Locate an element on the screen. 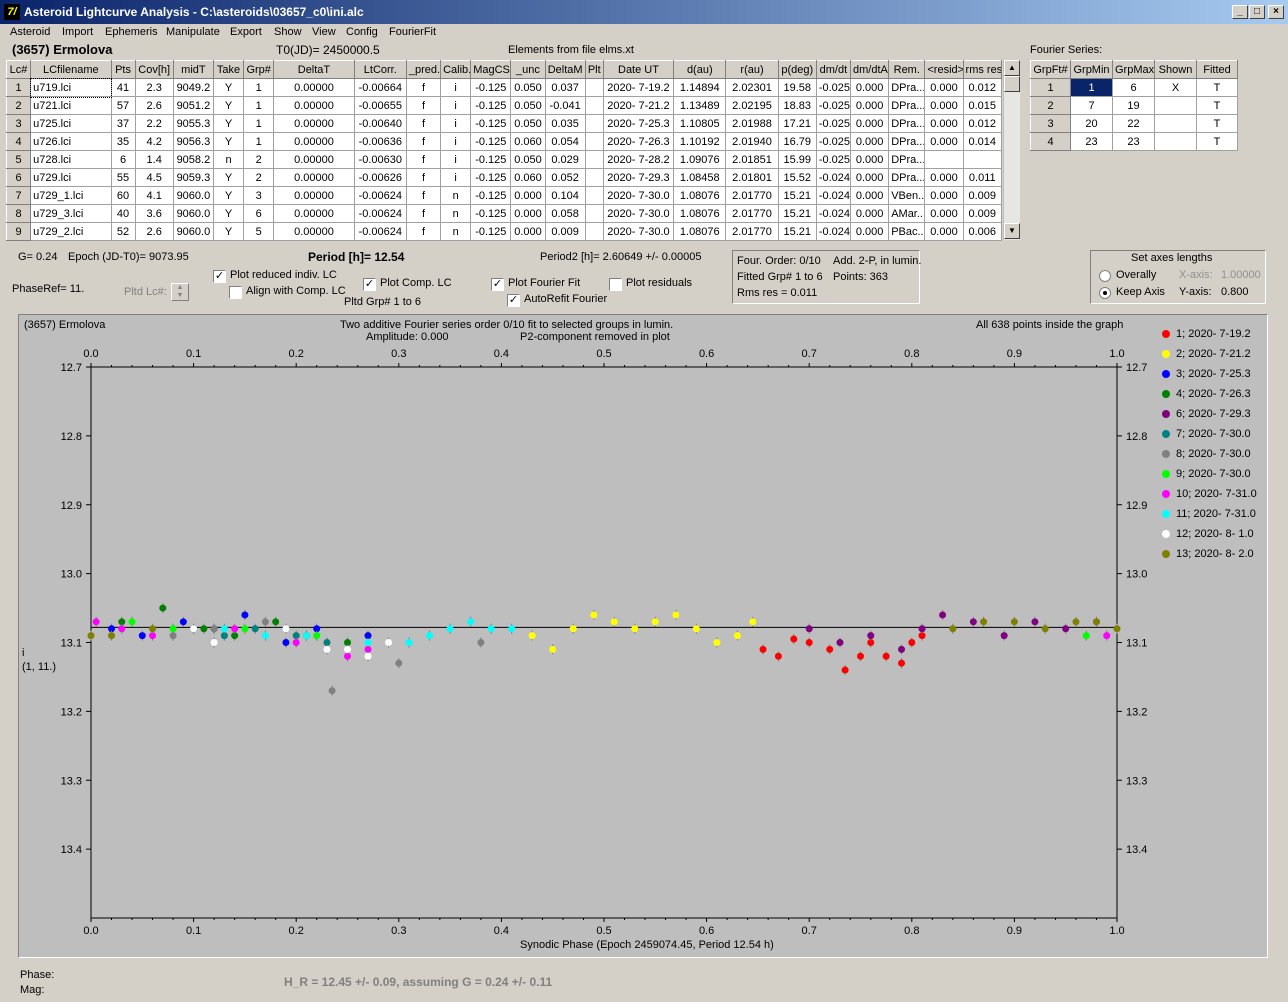 This screenshot has height=1002, width=1288. x-tick-label-bottom: 1.0 is located at coordinates (1116, 931).